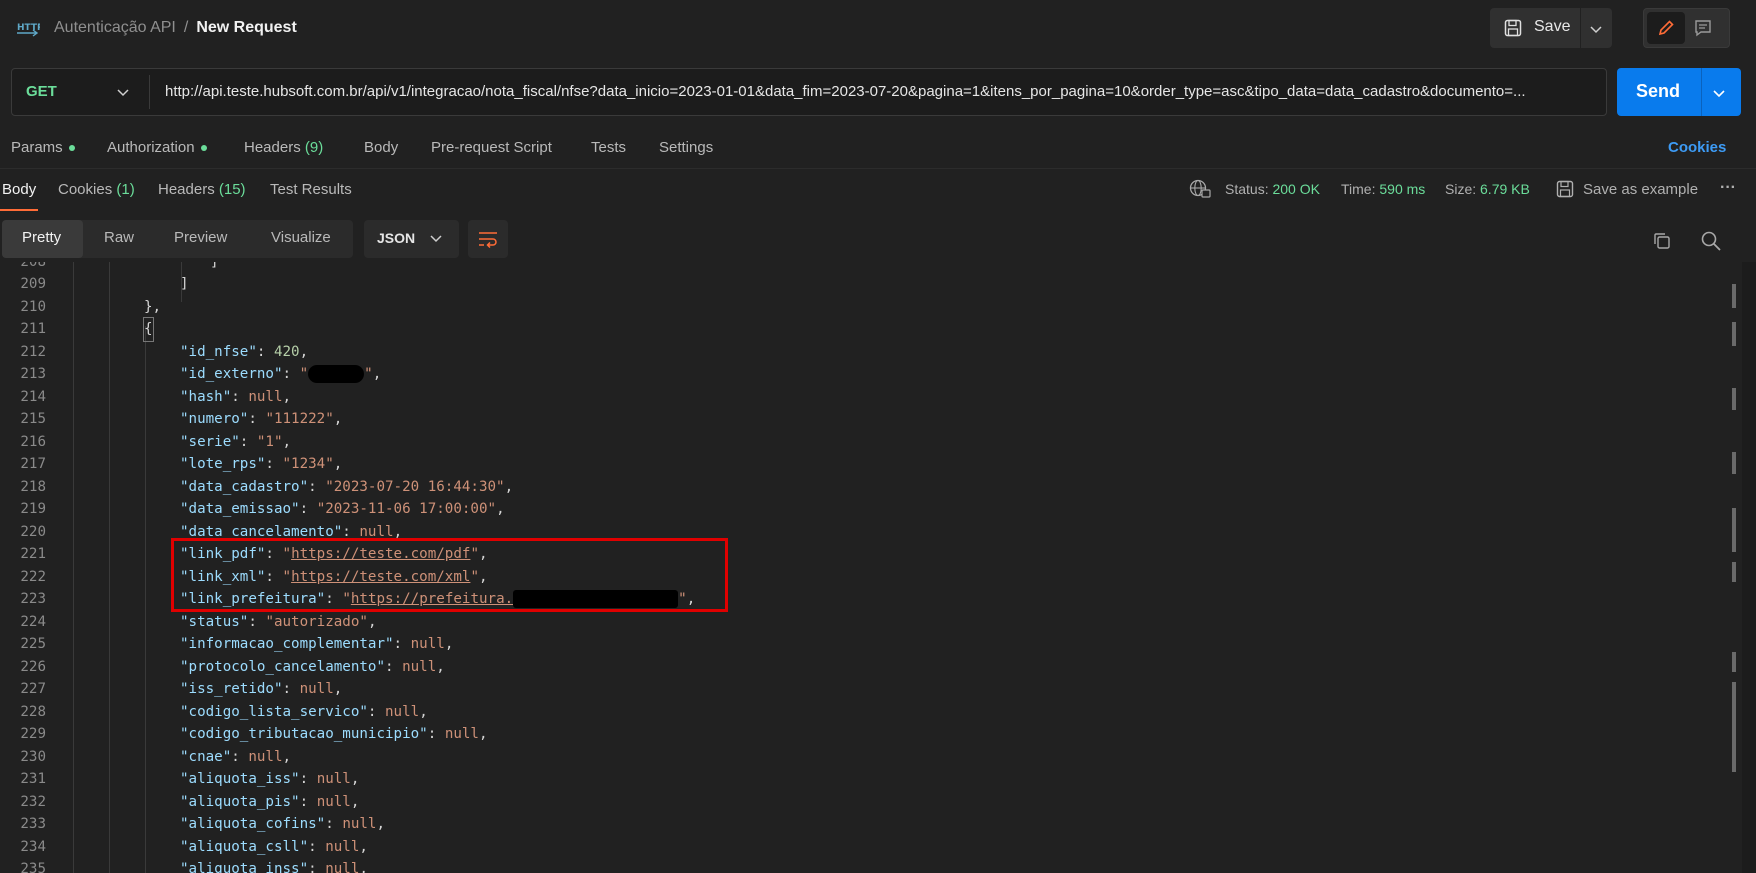 Image resolution: width=1756 pixels, height=873 pixels. I want to click on code-line: 232 "aliquota_pis": null,, so click(850, 802).